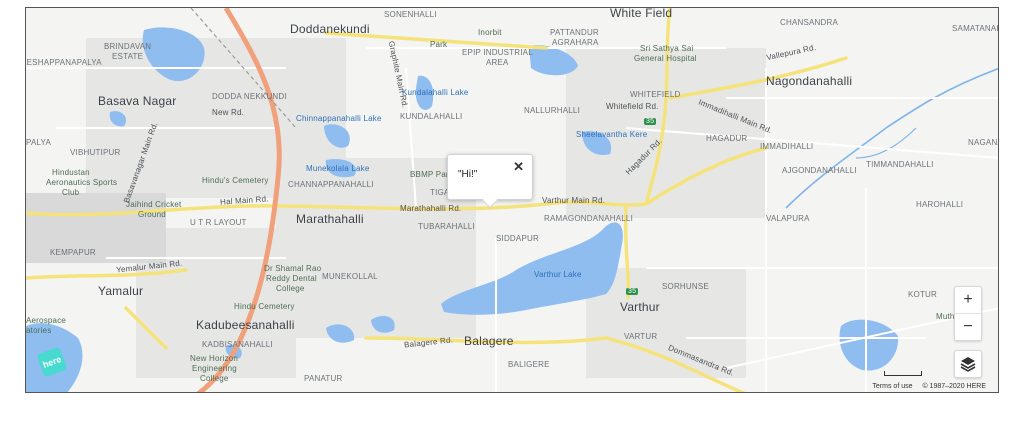 The height and width of the screenshot is (424, 1024). Describe the element at coordinates (245, 325) in the screenshot. I see `town-label-kadubeesanahalli: Kadubeesanahalli` at that location.